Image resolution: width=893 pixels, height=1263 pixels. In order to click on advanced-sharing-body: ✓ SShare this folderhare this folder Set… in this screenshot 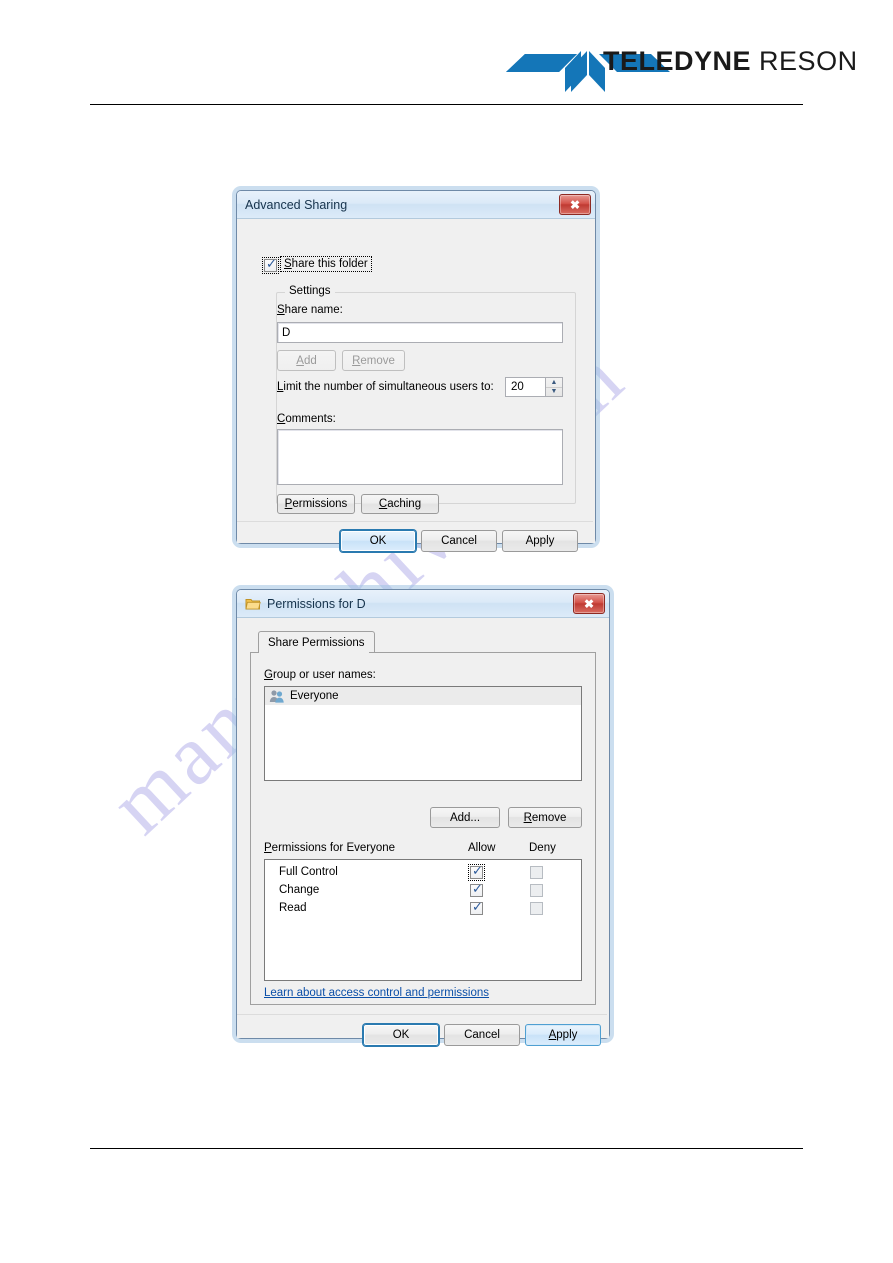, I will do `click(416, 385)`.